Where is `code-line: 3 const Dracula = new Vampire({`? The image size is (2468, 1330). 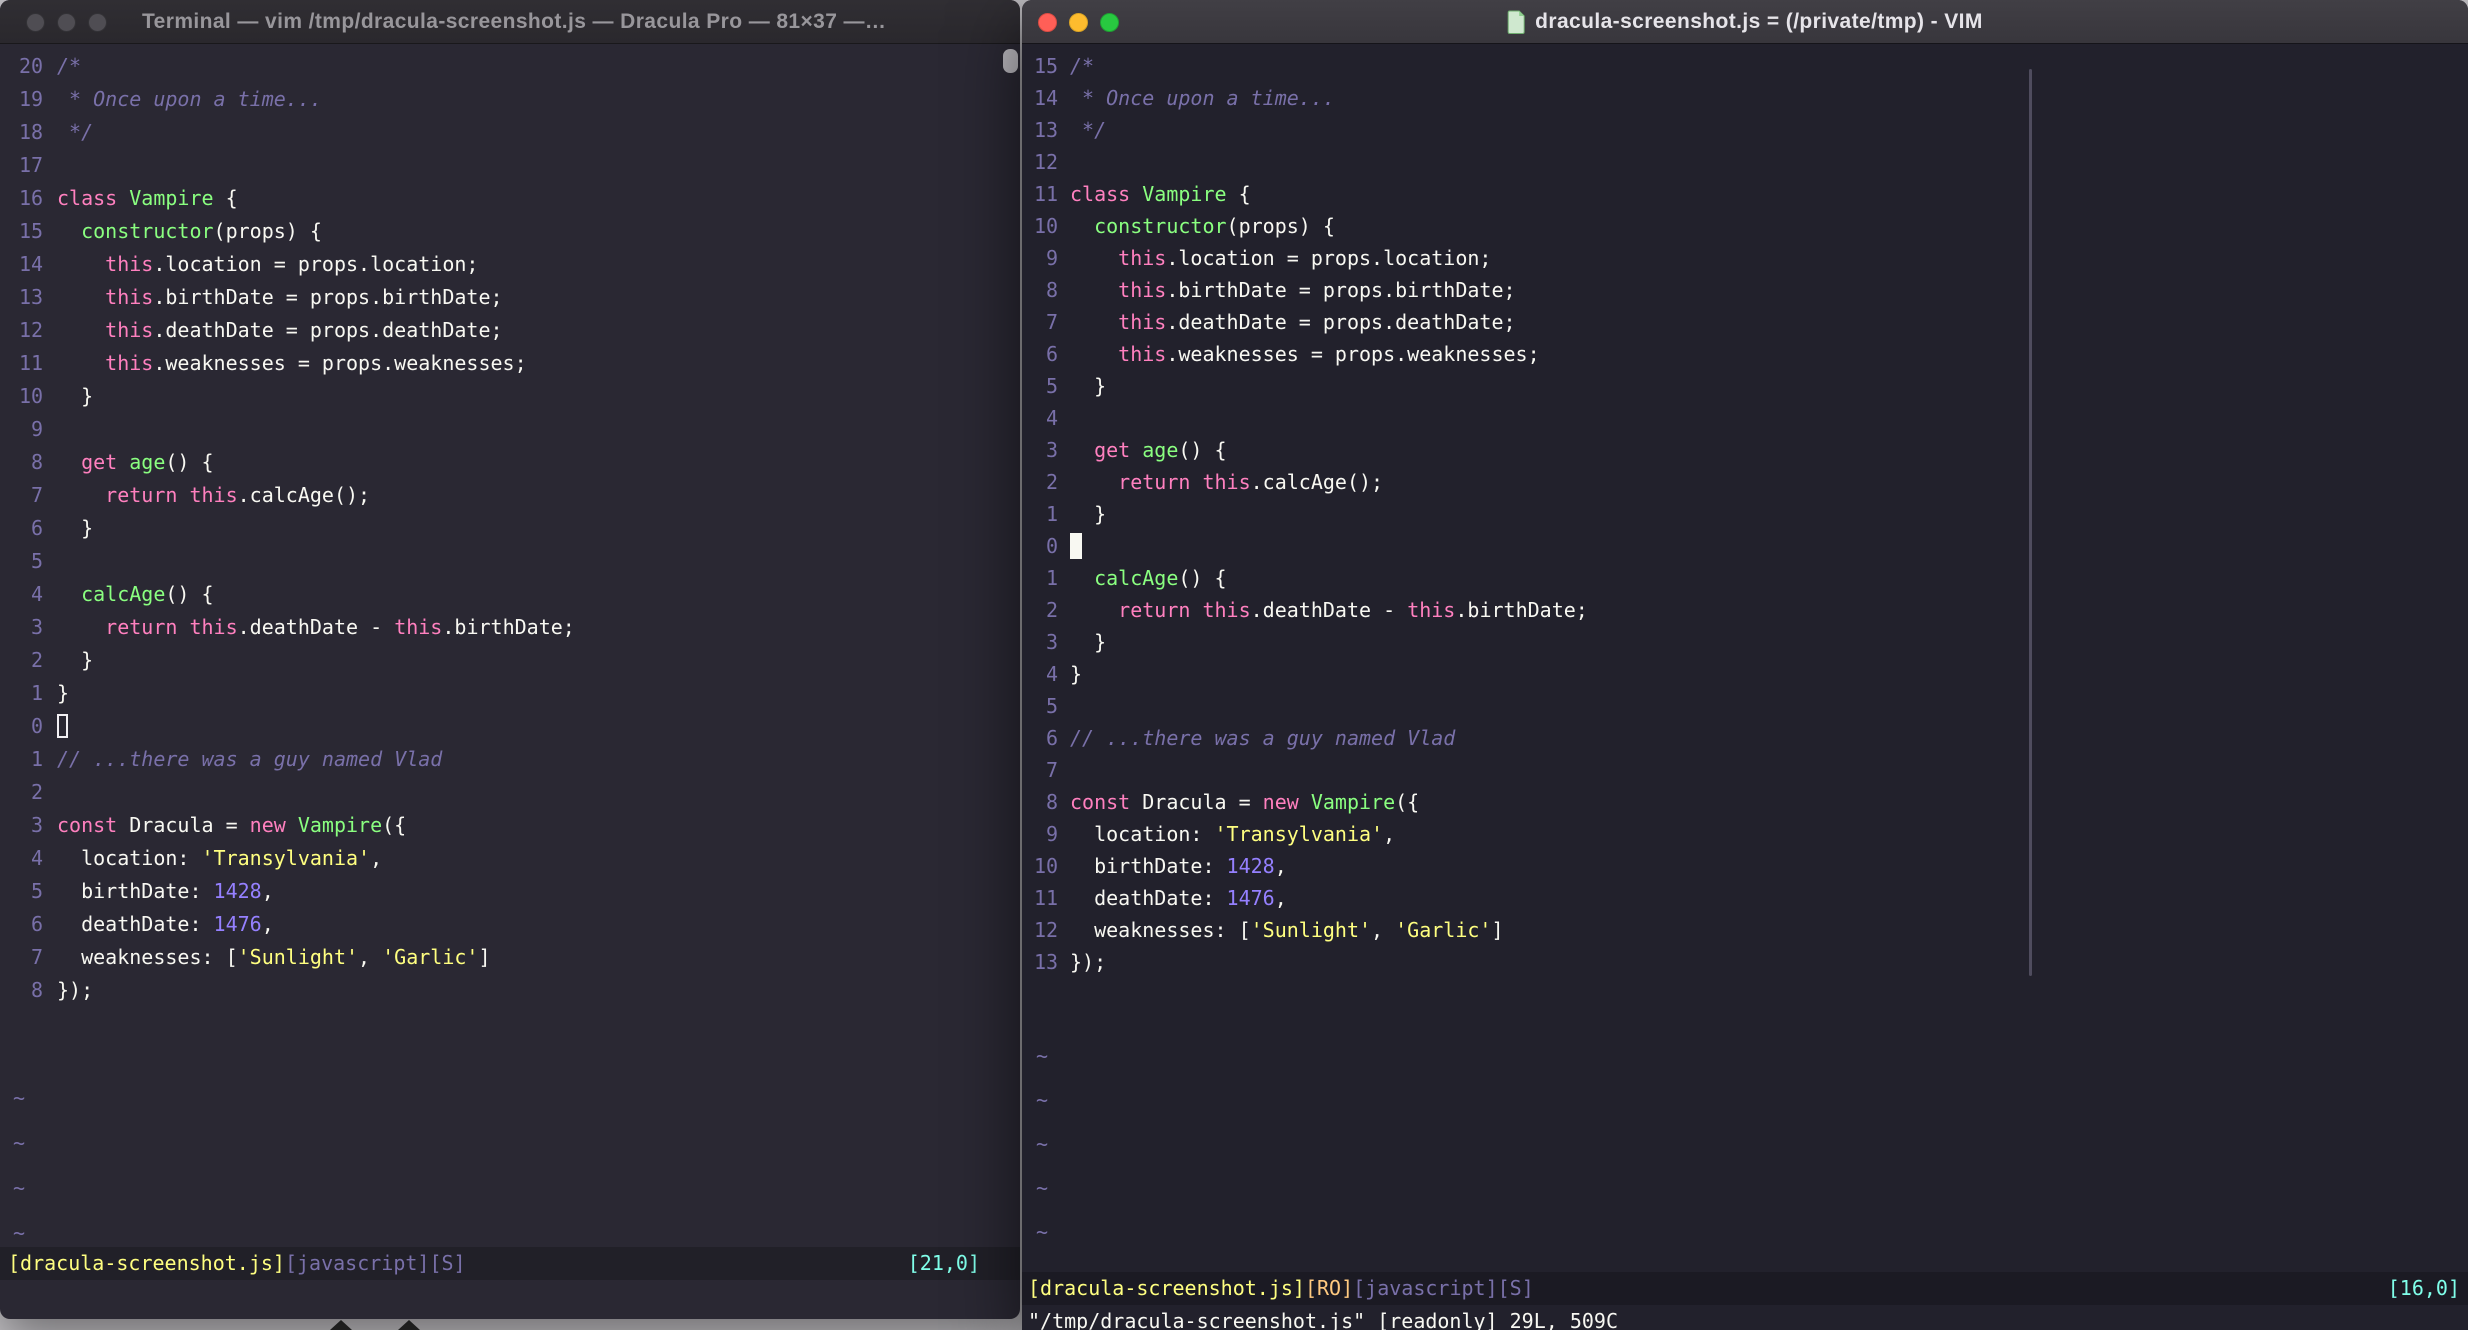 code-line: 3 const Dracula = new Vampire({ is located at coordinates (510, 825).